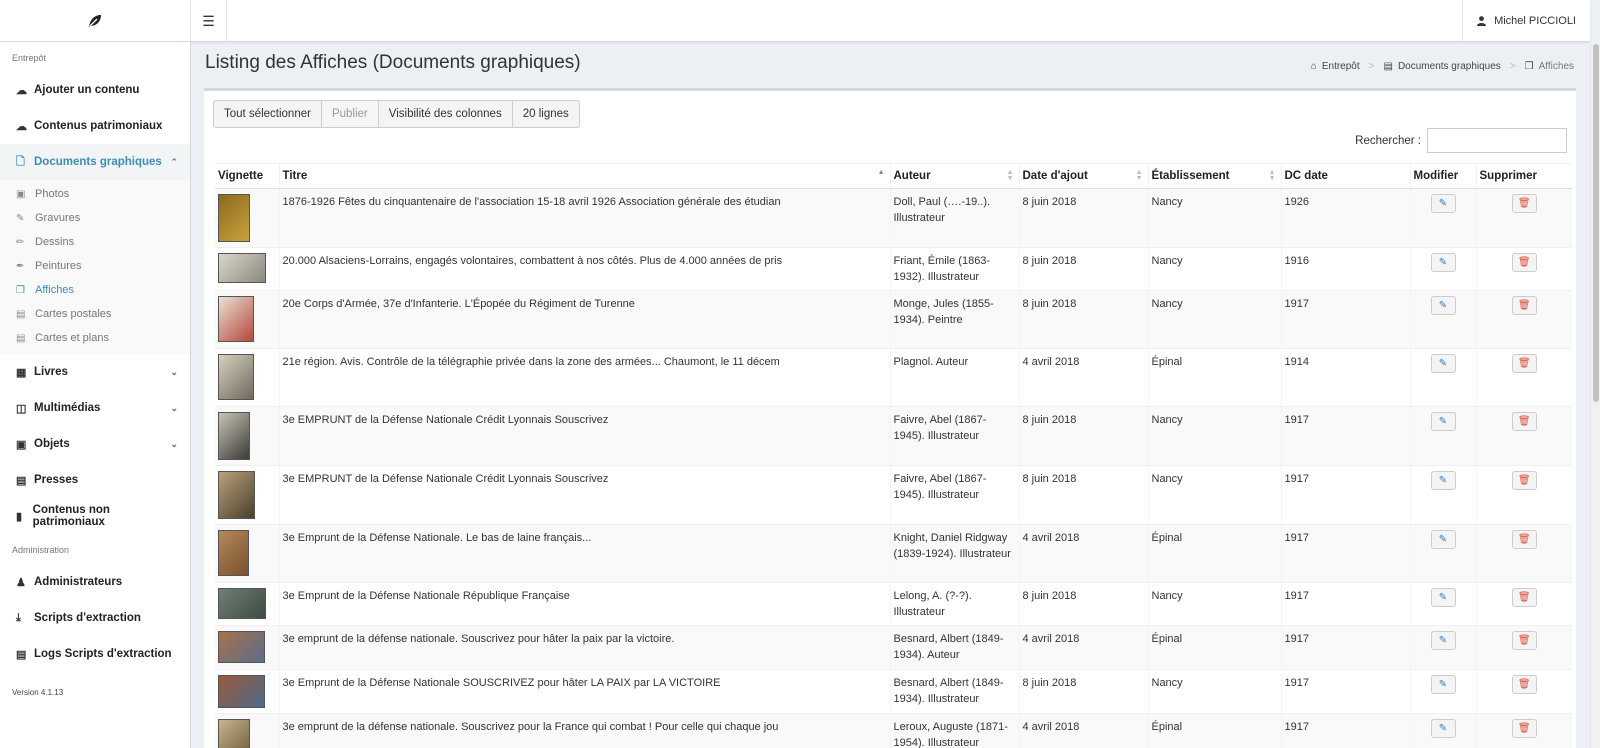  What do you see at coordinates (95, 314) in the screenshot?
I see `sidebar-subitem-cartes-postales: ▤ Cartes postales` at bounding box center [95, 314].